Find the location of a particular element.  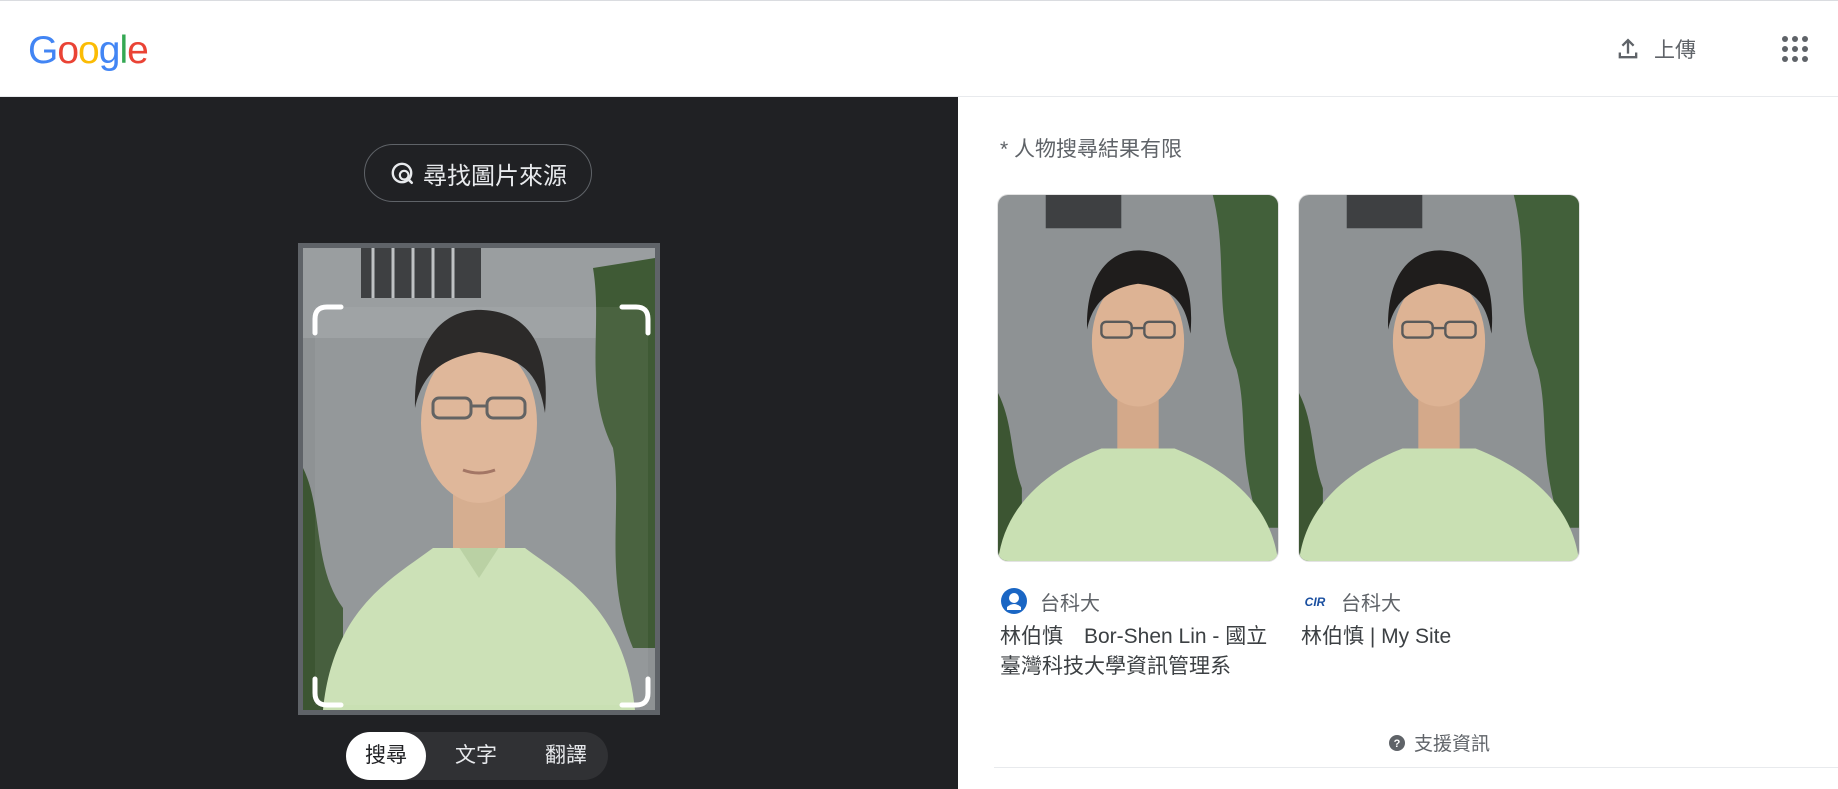

find-image-source-label: 尋找圖片來源 is located at coordinates (495, 176).